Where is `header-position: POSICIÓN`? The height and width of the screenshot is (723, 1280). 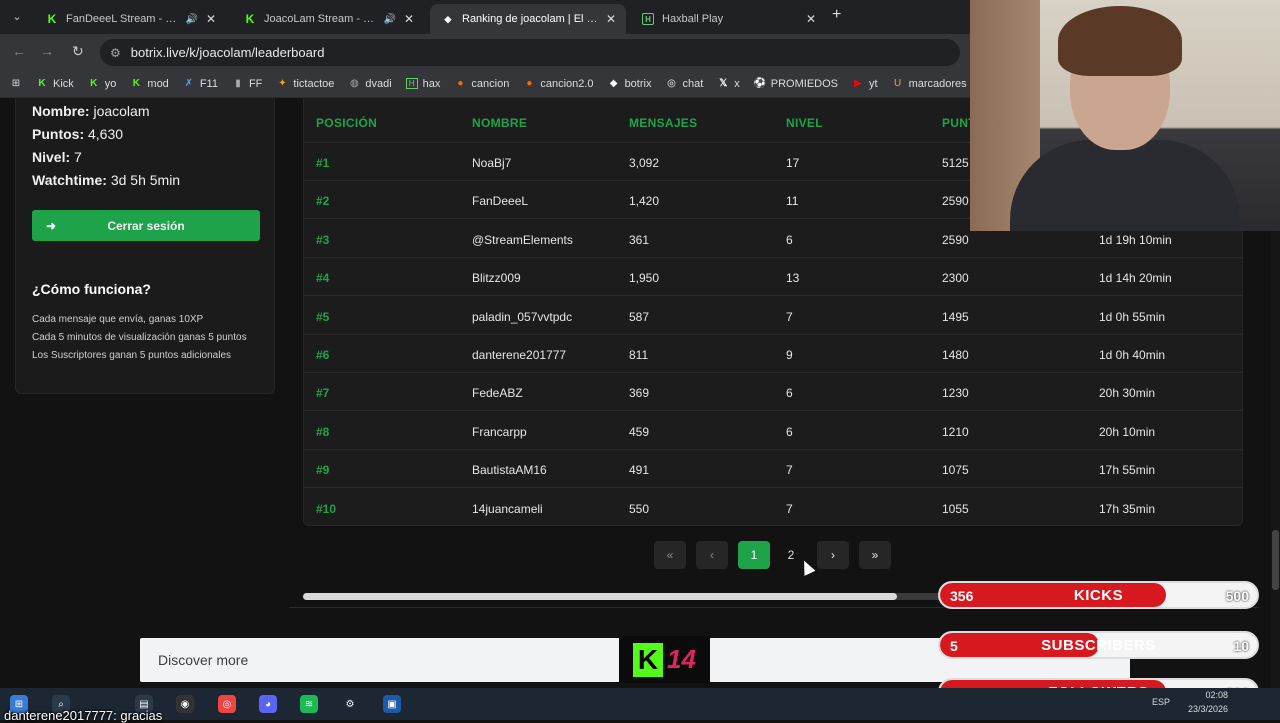
header-position: POSICIÓN is located at coordinates (346, 123).